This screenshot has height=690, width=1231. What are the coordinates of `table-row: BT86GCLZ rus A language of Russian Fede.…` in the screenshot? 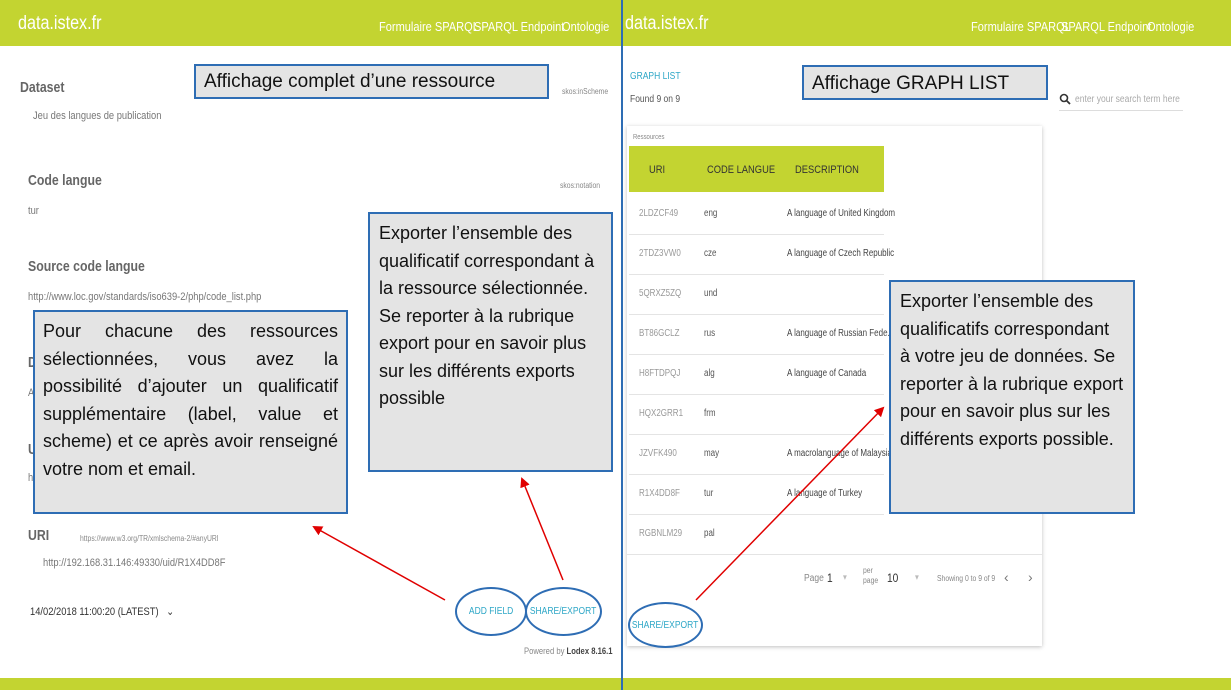 It's located at (761, 334).